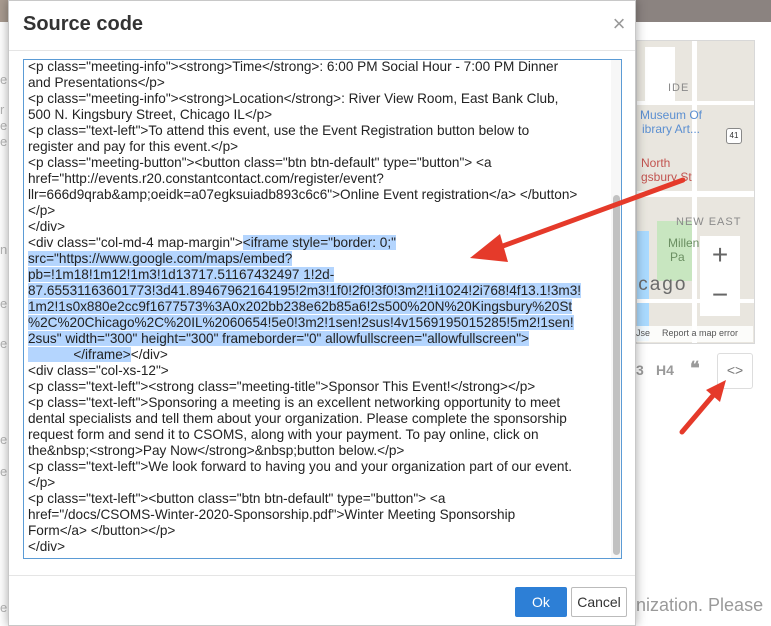  What do you see at coordinates (694, 192) in the screenshot?
I see `map-road` at bounding box center [694, 192].